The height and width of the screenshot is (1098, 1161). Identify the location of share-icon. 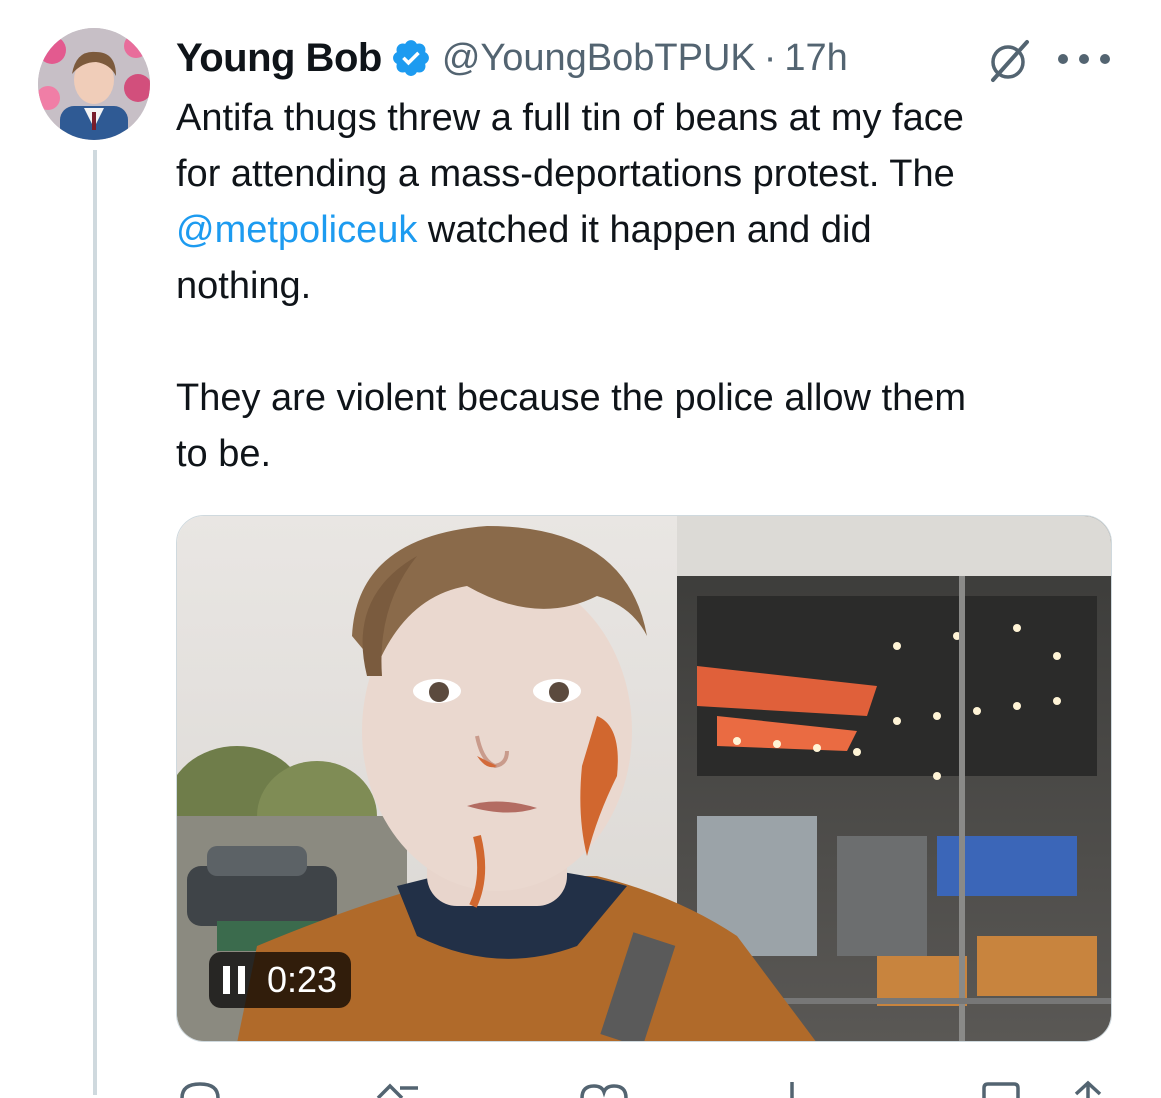
(1088, 1088).